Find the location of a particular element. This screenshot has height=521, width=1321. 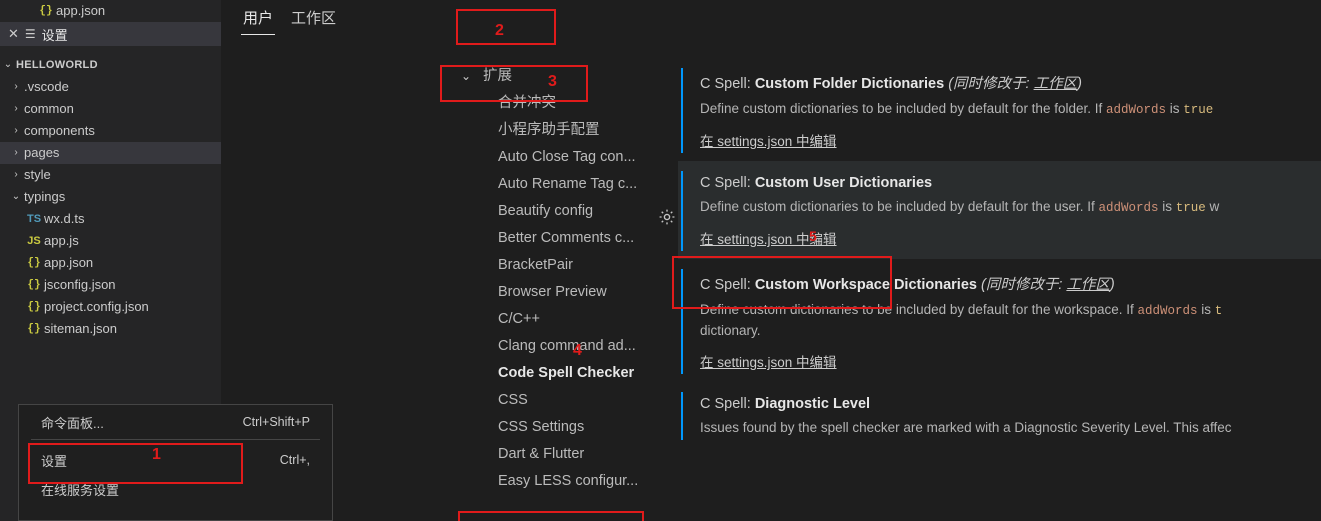

tree-item-label: typings is located at coordinates (45, 196).